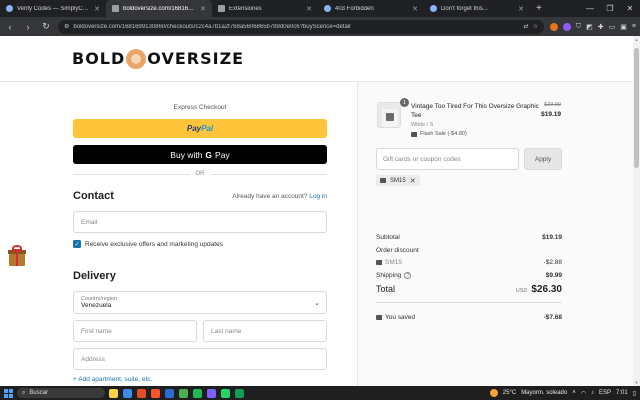  Describe the element at coordinates (539, 8) in the screenshot. I see `new-tab-button: +` at that location.